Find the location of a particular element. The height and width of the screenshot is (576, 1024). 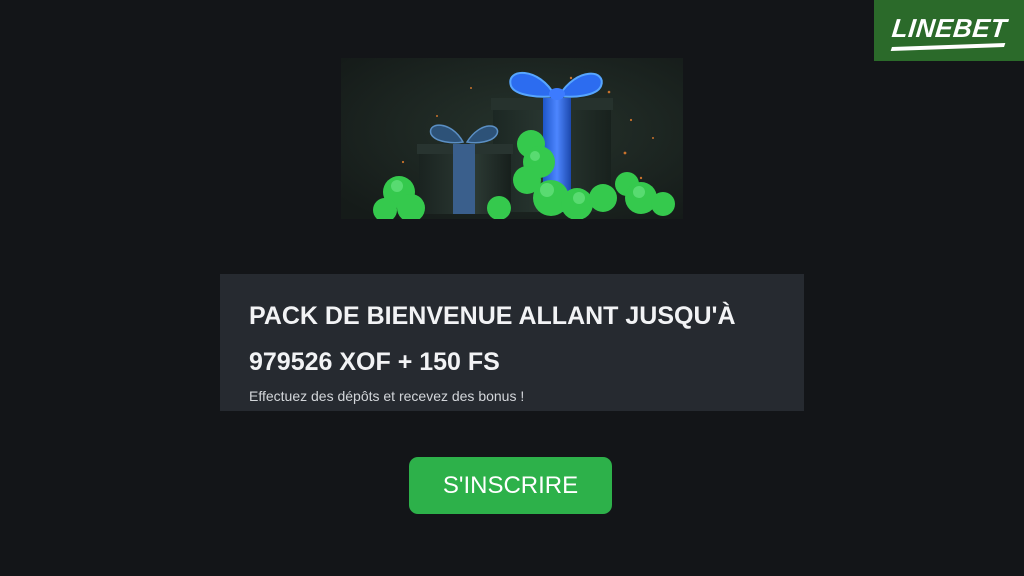

linebet-logo: LINEBET is located at coordinates (949, 30).